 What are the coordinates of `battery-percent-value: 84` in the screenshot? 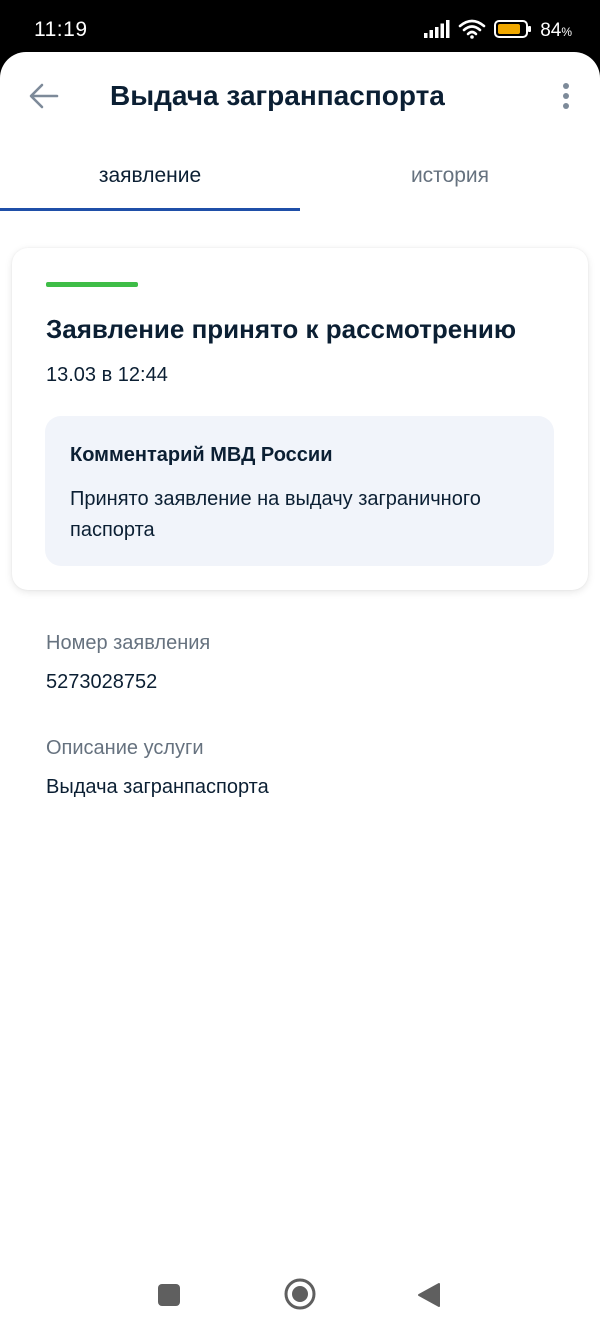 It's located at (551, 30).